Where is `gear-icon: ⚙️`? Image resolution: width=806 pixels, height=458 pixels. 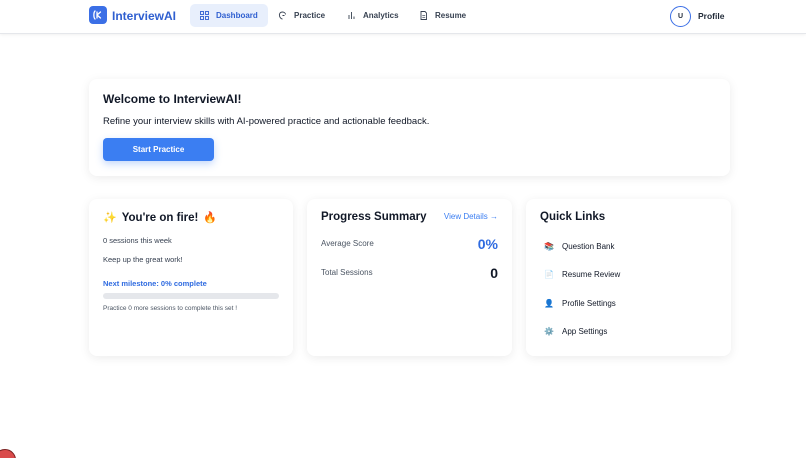 gear-icon: ⚙️ is located at coordinates (549, 331).